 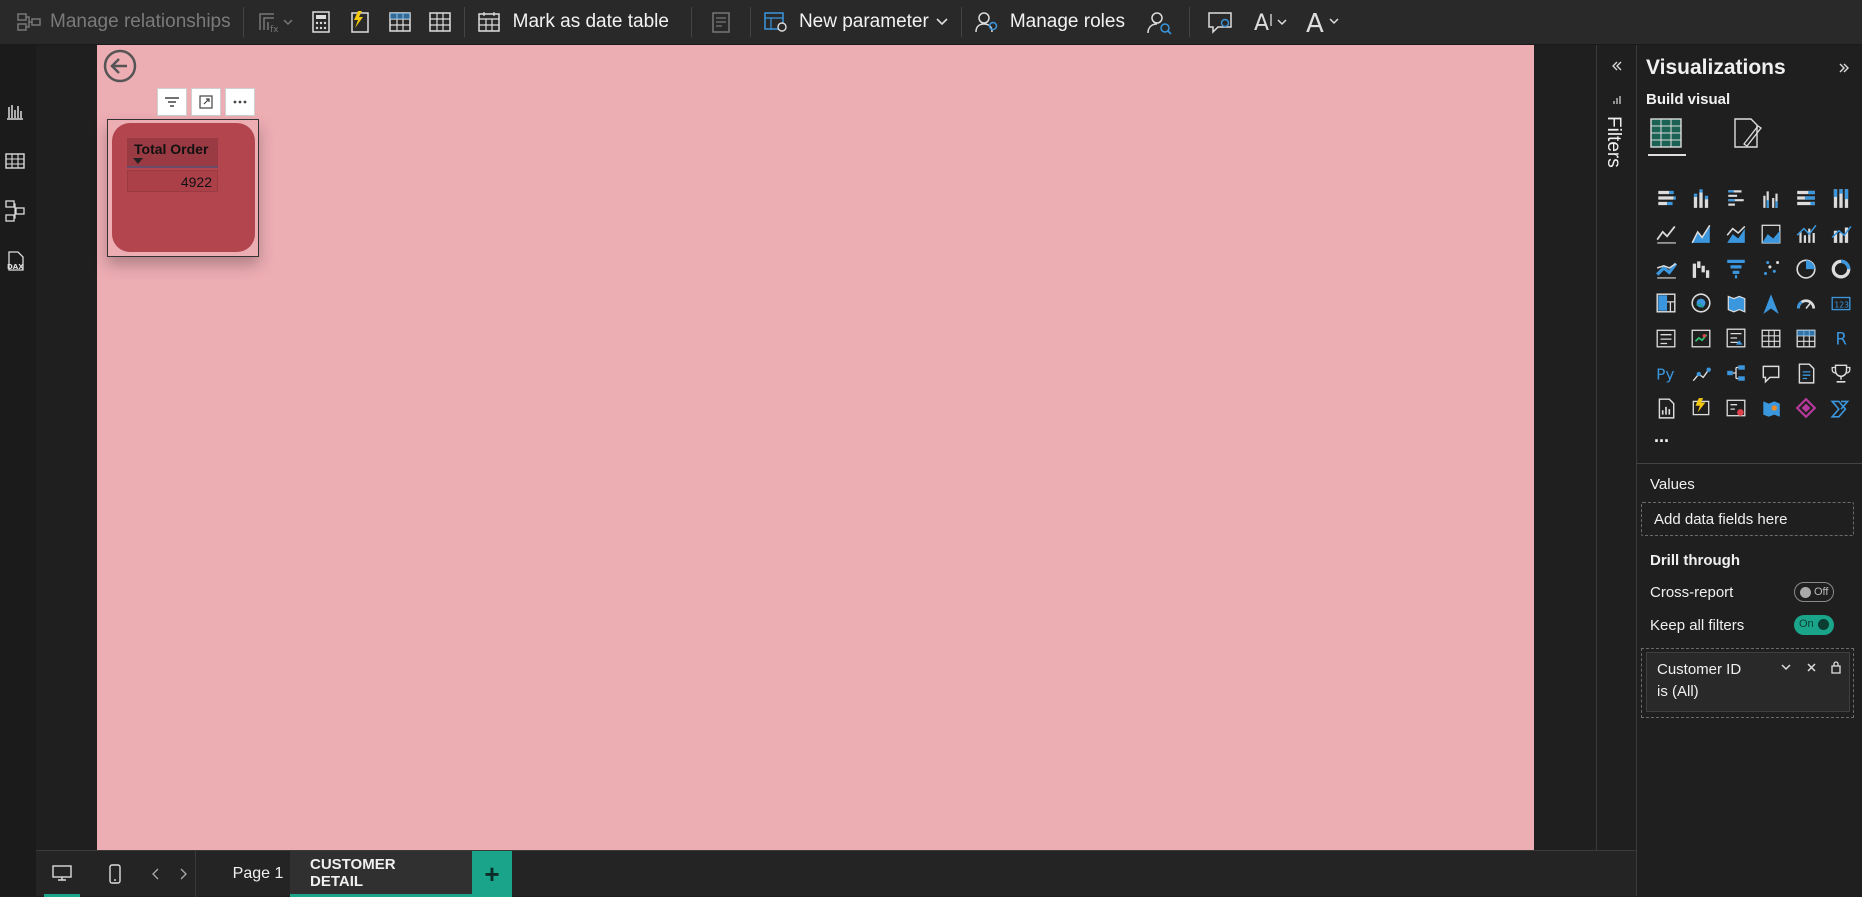 I want to click on new-parameter-button: New parameter, so click(x=856, y=22).